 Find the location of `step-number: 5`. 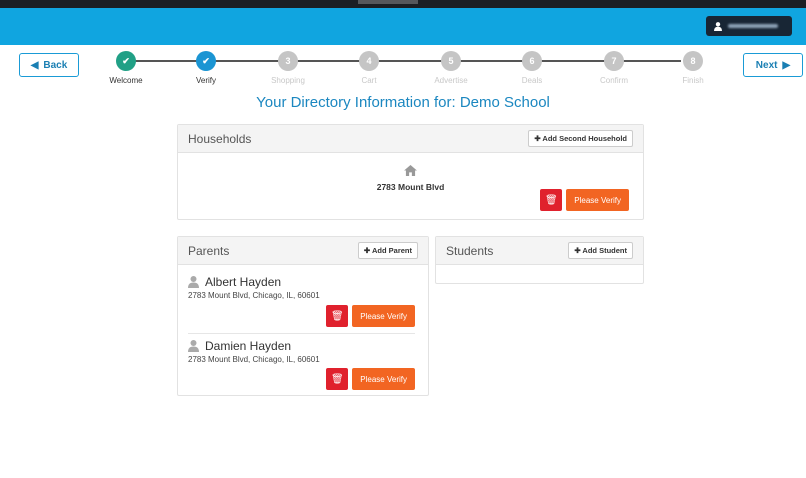

step-number: 5 is located at coordinates (451, 61).